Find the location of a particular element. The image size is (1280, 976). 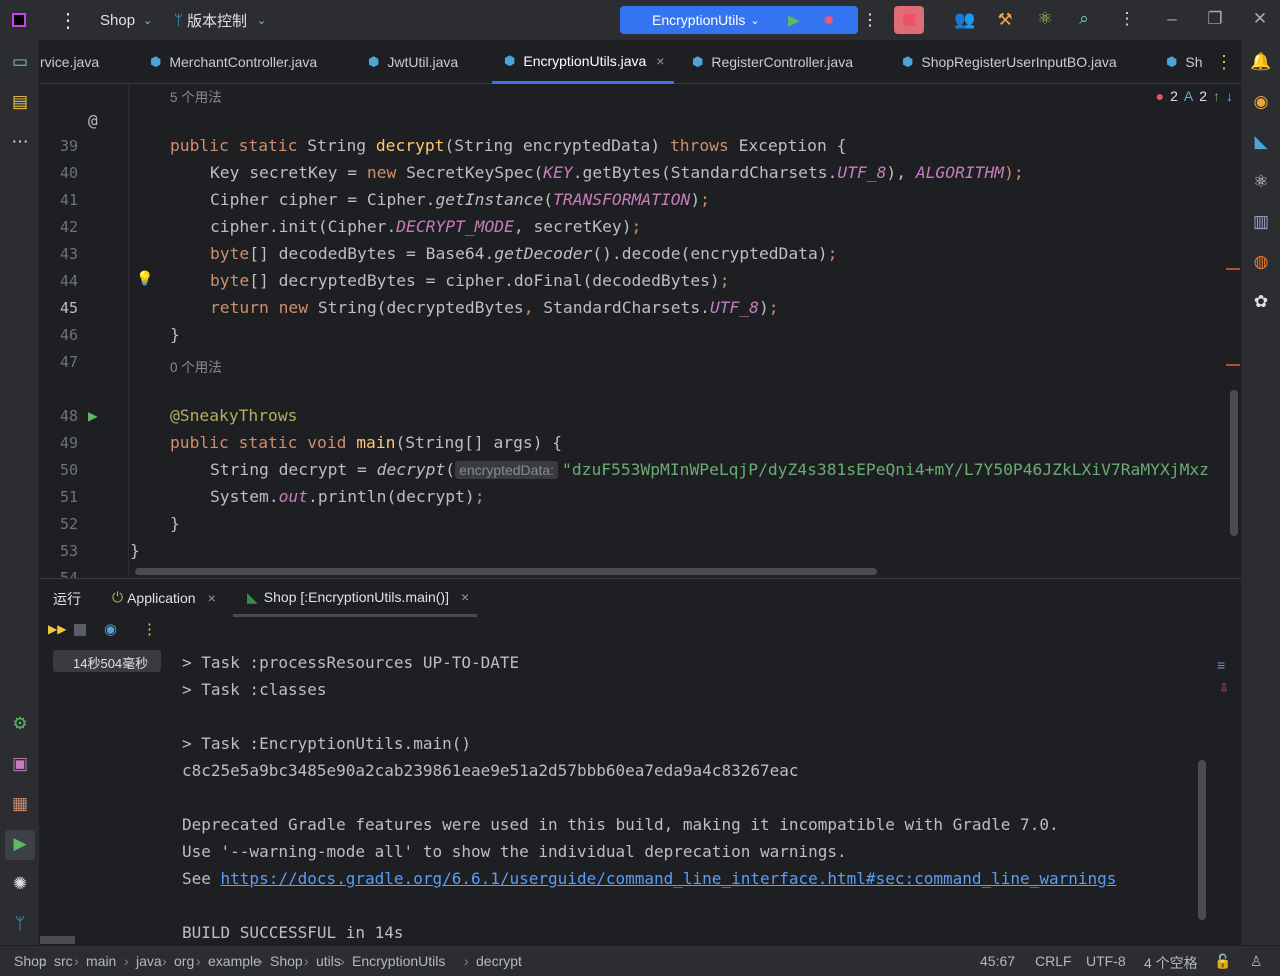

line-number: 50 is located at coordinates (68, 470).